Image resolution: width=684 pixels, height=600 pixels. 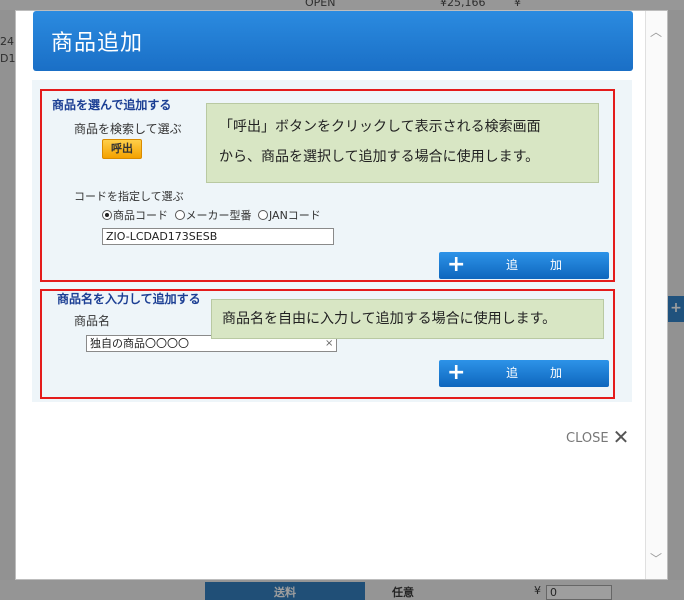 What do you see at coordinates (333, 41) in the screenshot?
I see `modal-header: 商品追加` at bounding box center [333, 41].